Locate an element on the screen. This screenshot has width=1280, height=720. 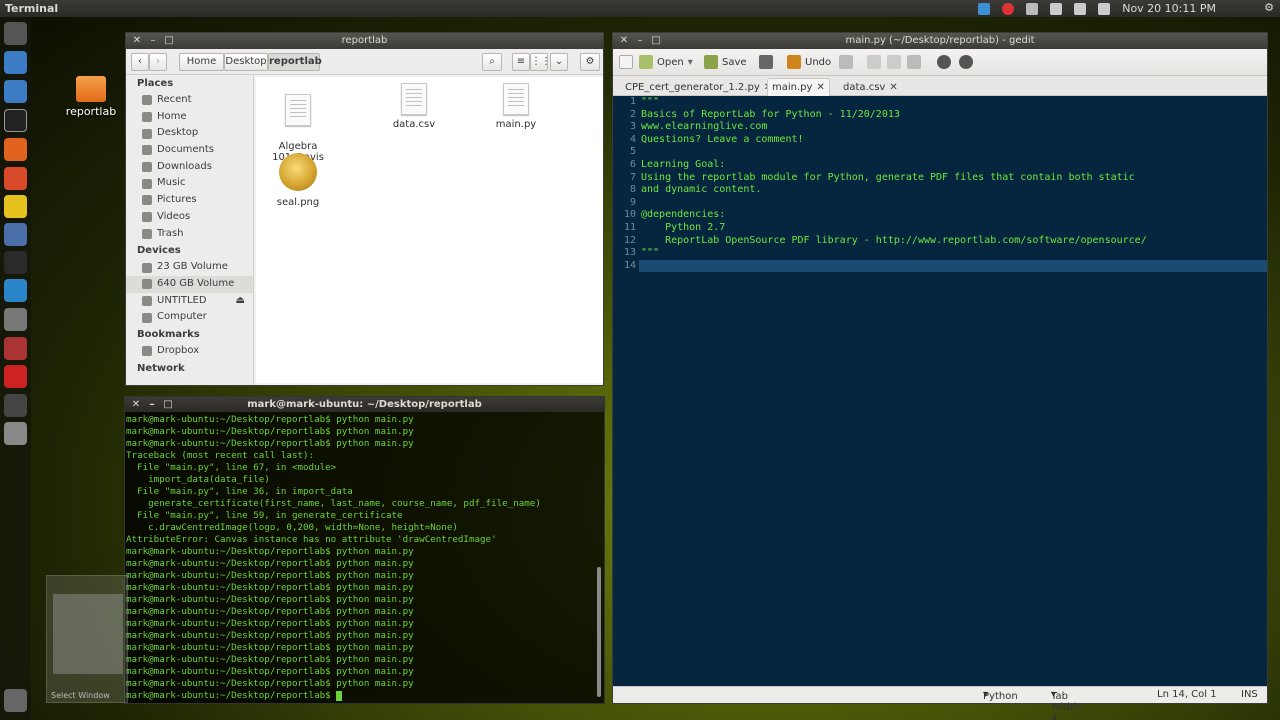
paste-button is located at coordinates (914, 62).